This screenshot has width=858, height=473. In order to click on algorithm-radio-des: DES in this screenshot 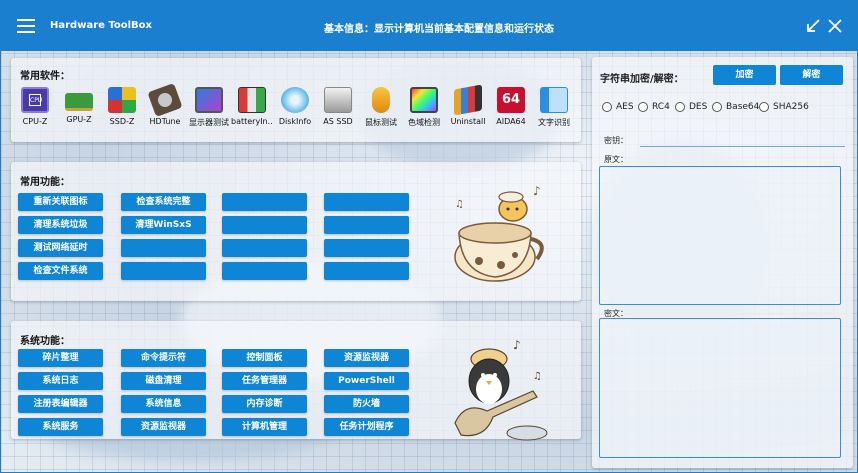, I will do `click(691, 107)`.